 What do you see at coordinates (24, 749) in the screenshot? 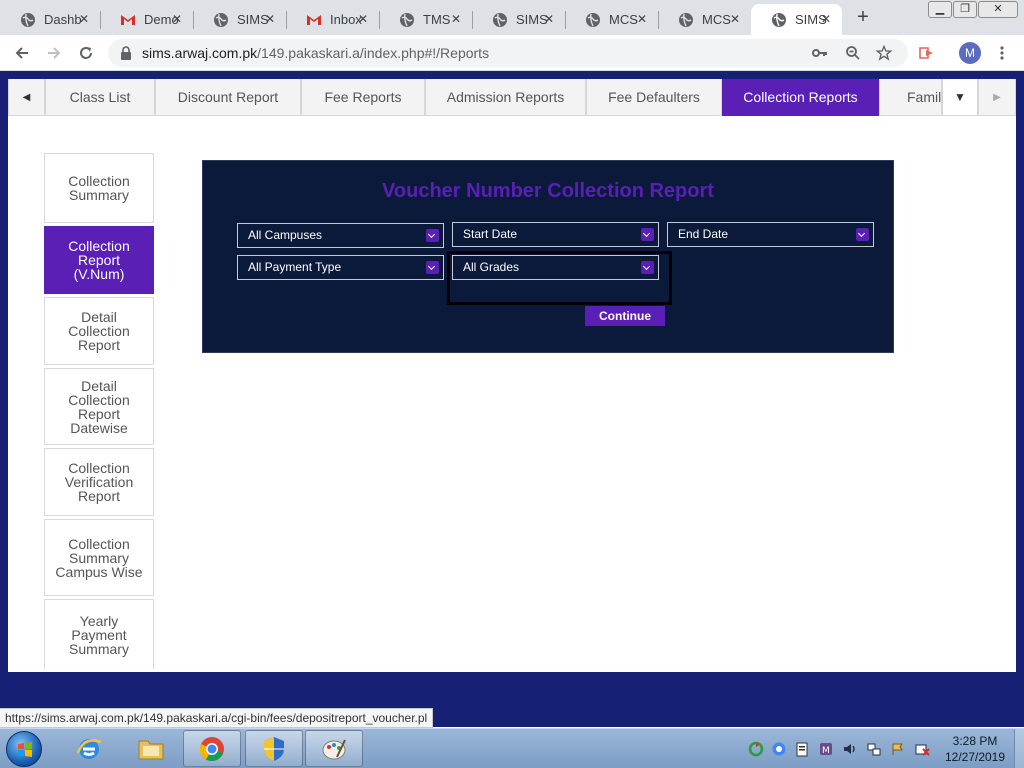
I see `start-button` at bounding box center [24, 749].